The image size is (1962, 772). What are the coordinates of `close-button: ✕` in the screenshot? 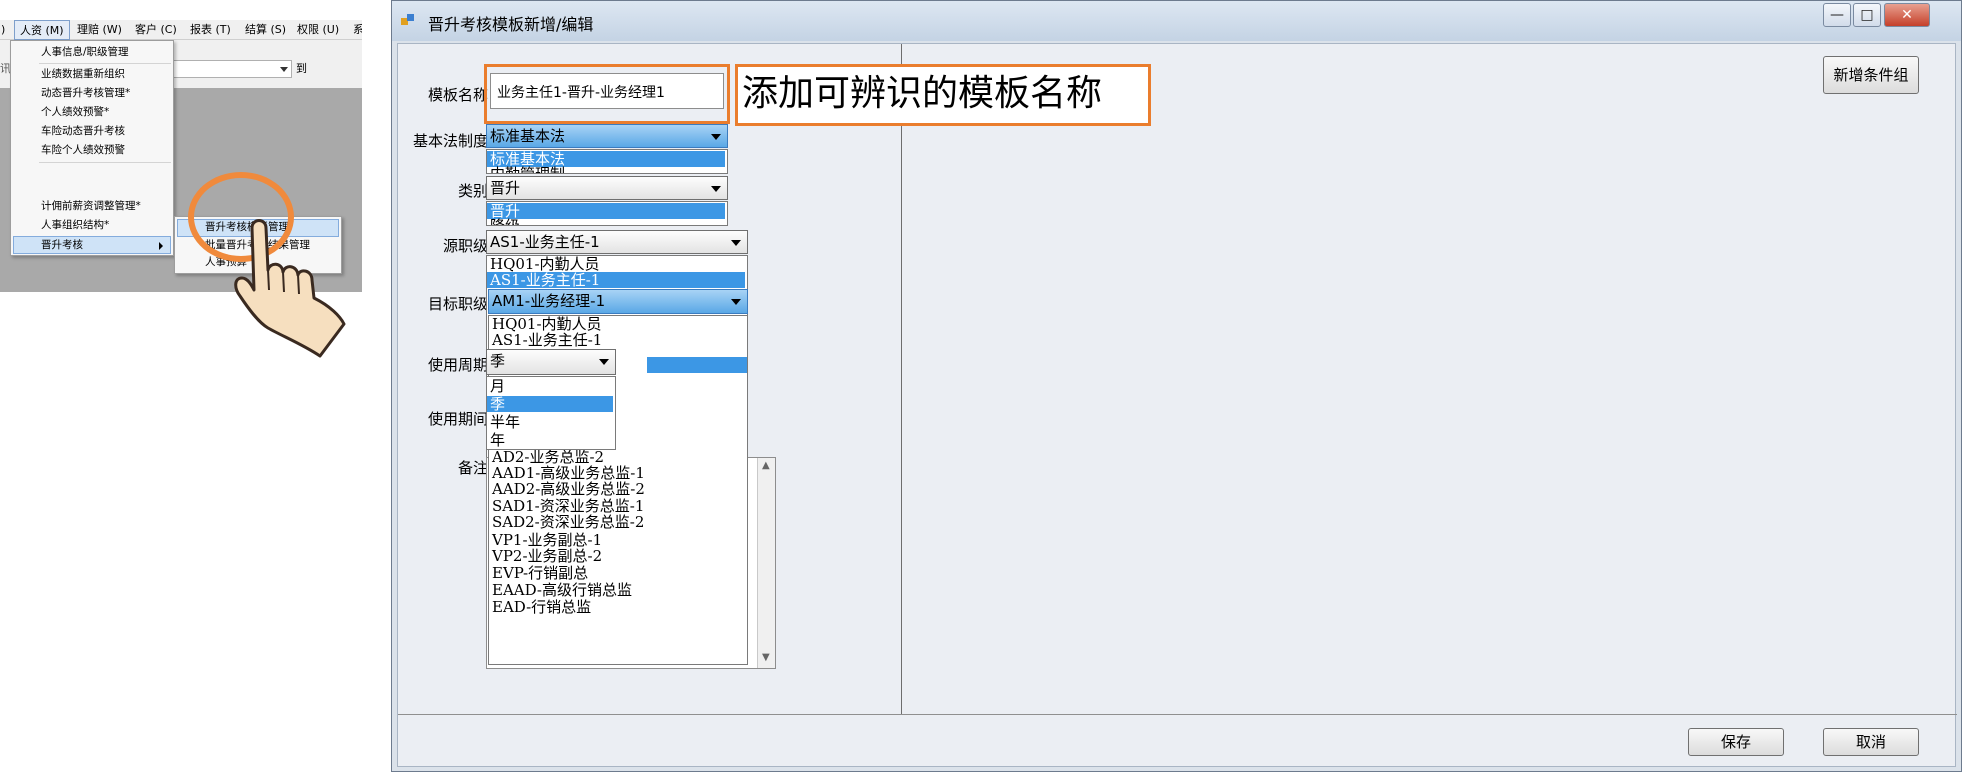 It's located at (1907, 15).